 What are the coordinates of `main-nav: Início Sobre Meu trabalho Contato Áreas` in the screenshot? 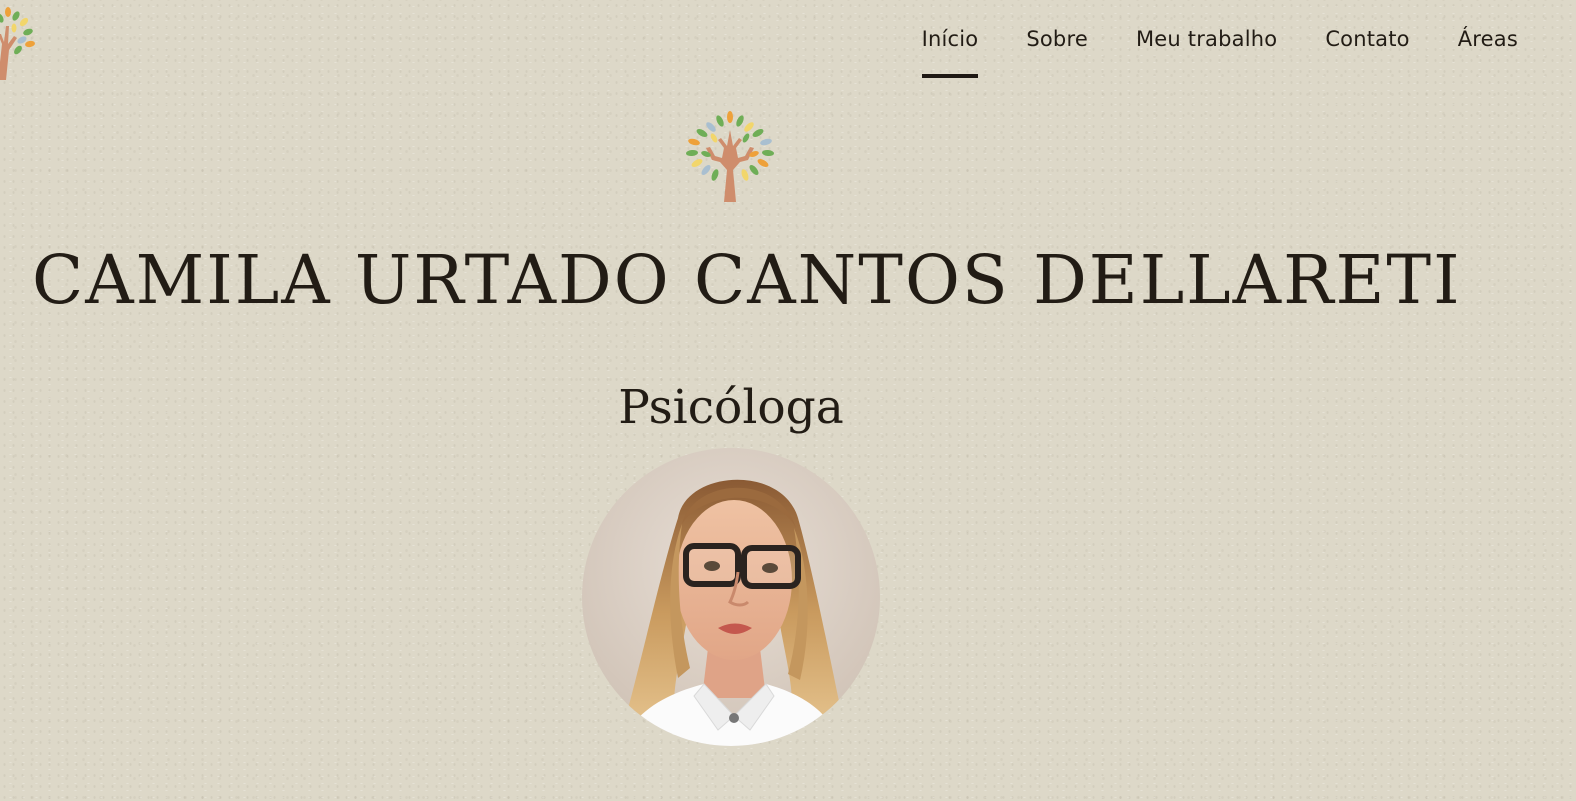 It's located at (1219, 40).